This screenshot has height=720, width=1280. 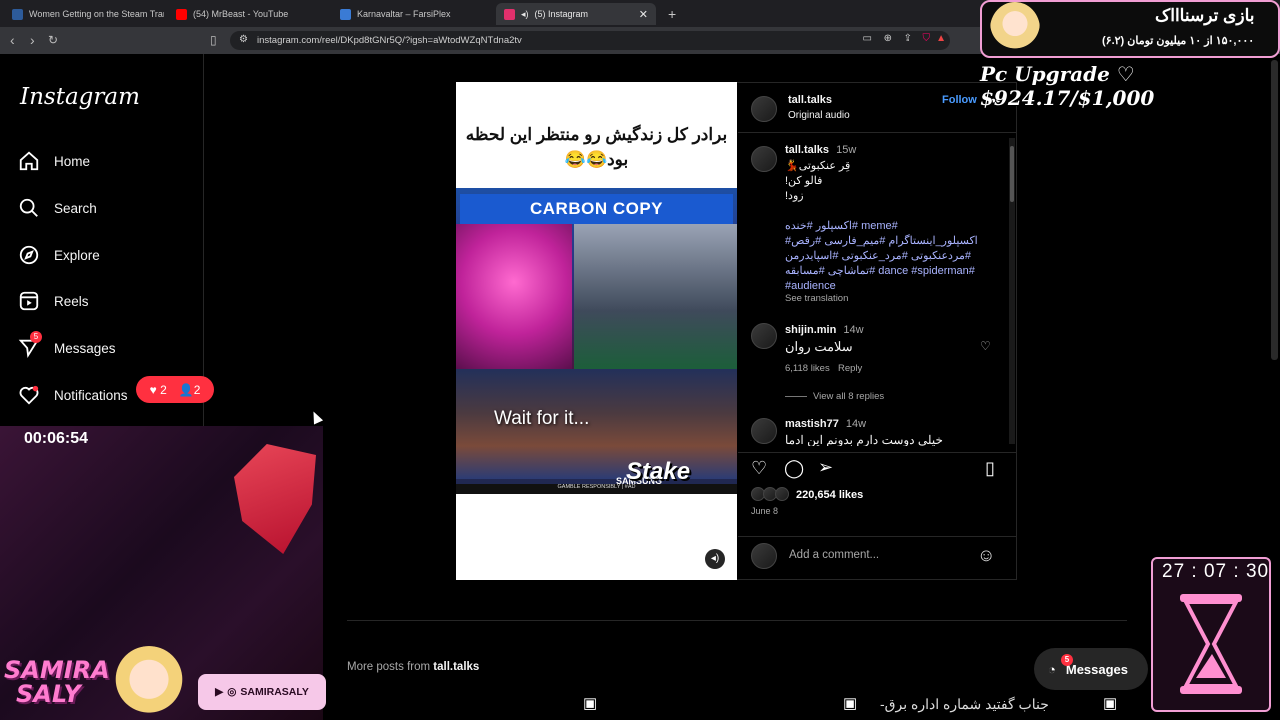 What do you see at coordinates (404, 14) in the screenshot?
I see `tab-title: Karnavaltar – FarsiPlex` at bounding box center [404, 14].